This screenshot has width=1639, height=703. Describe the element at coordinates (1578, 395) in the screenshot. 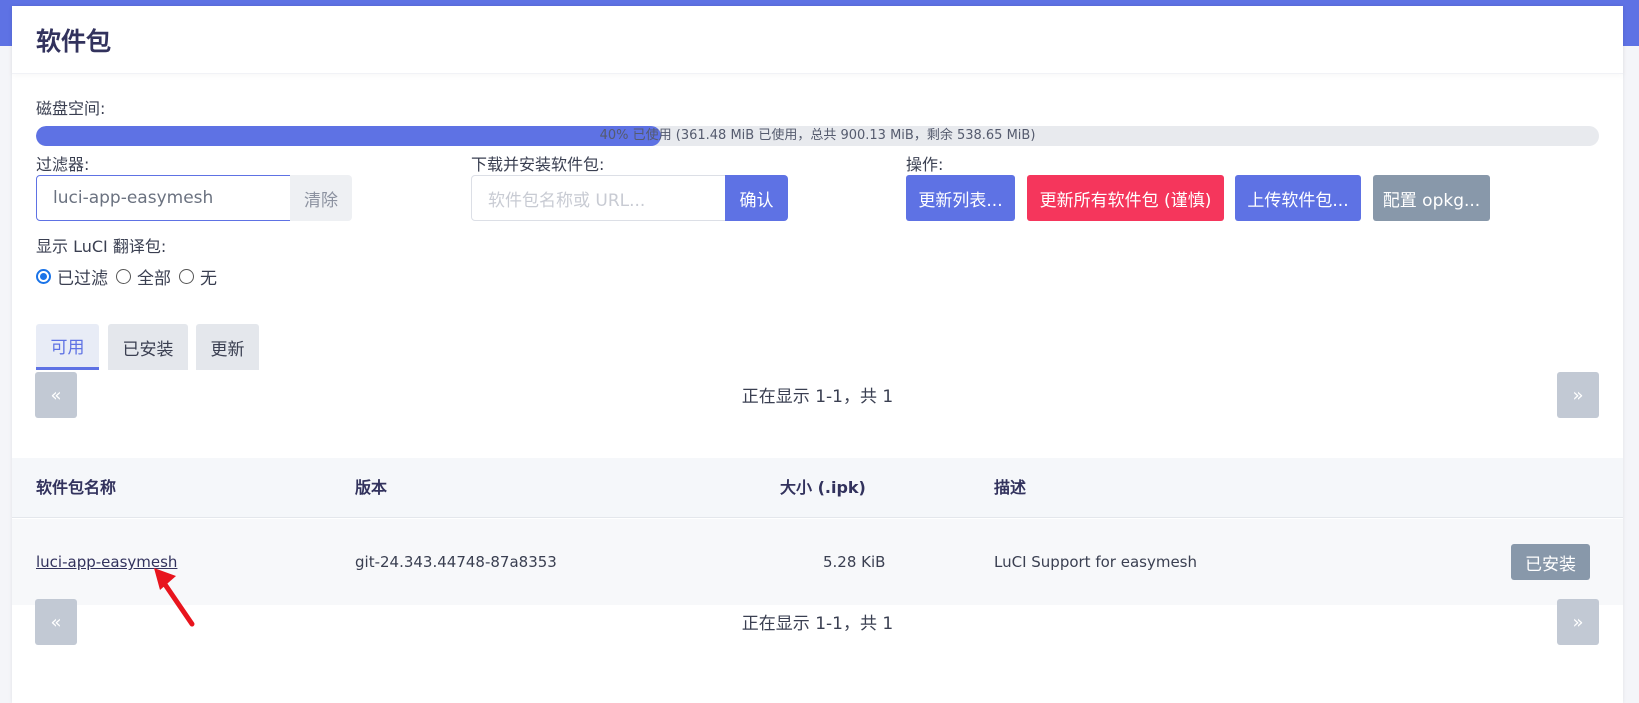

I see `next-page-button-top: »` at that location.